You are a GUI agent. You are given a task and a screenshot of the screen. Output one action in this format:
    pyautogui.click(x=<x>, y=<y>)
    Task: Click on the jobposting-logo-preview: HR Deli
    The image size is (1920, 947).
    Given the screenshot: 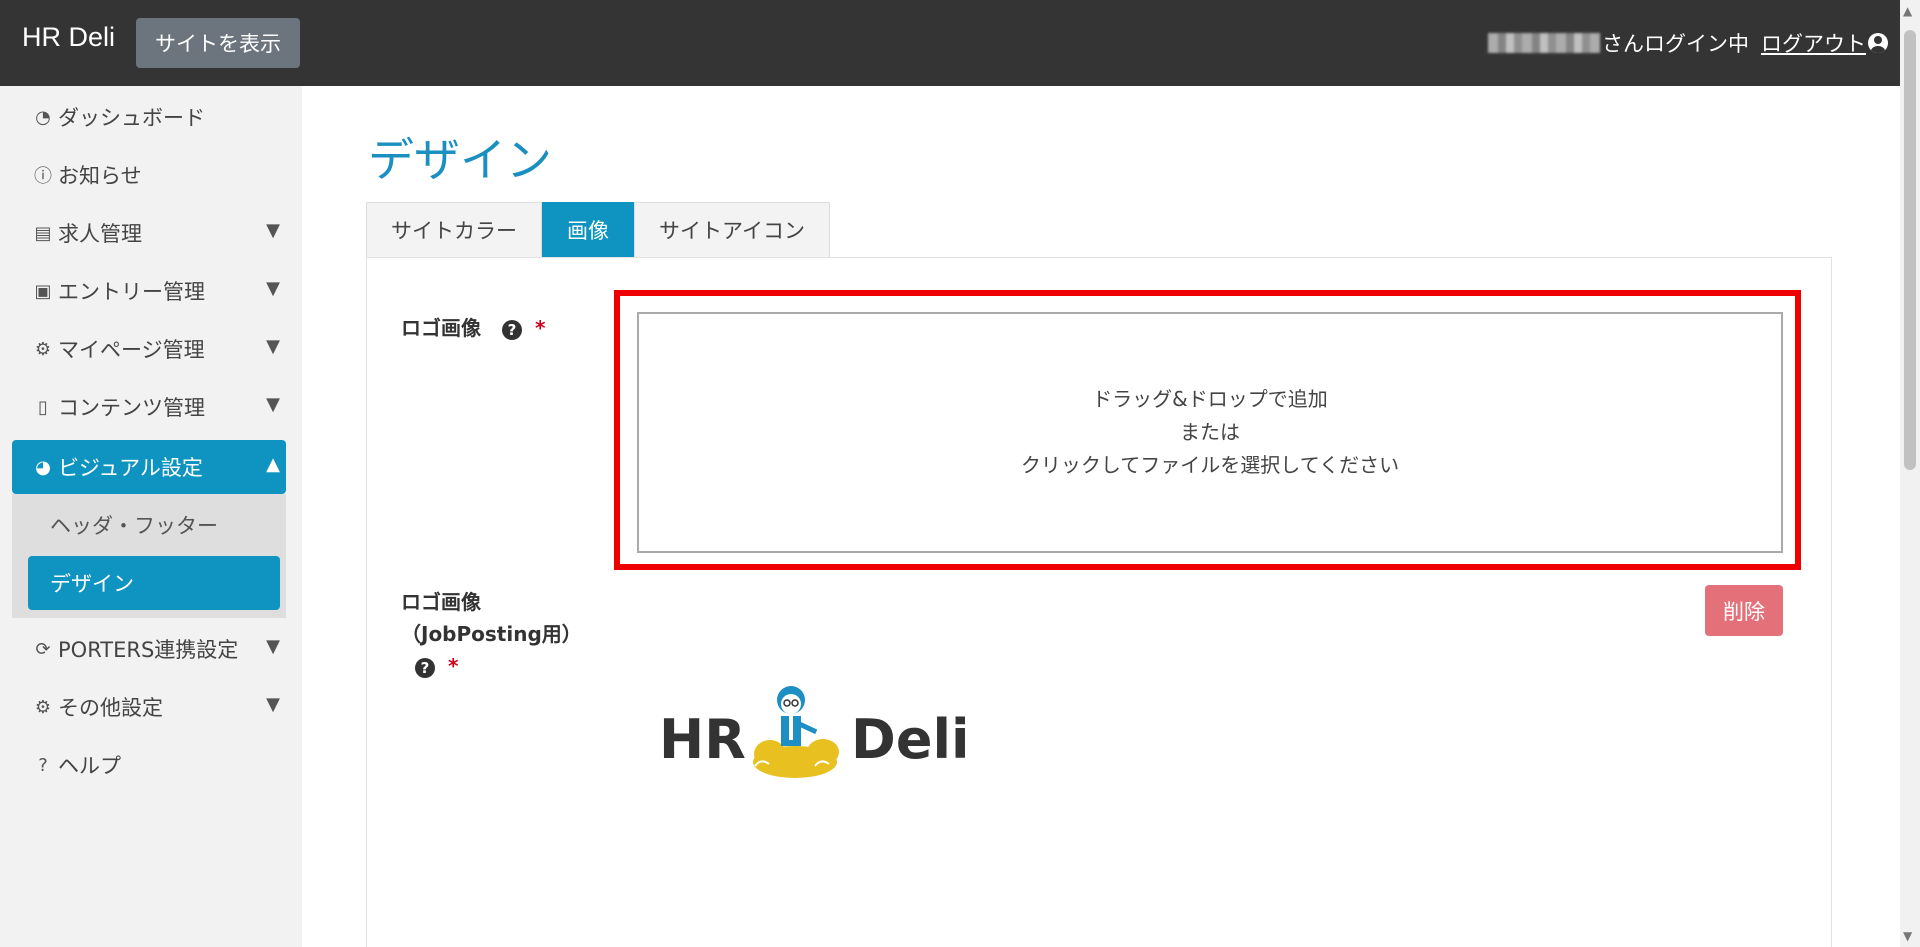 What is the action you would take?
    pyautogui.click(x=812, y=737)
    